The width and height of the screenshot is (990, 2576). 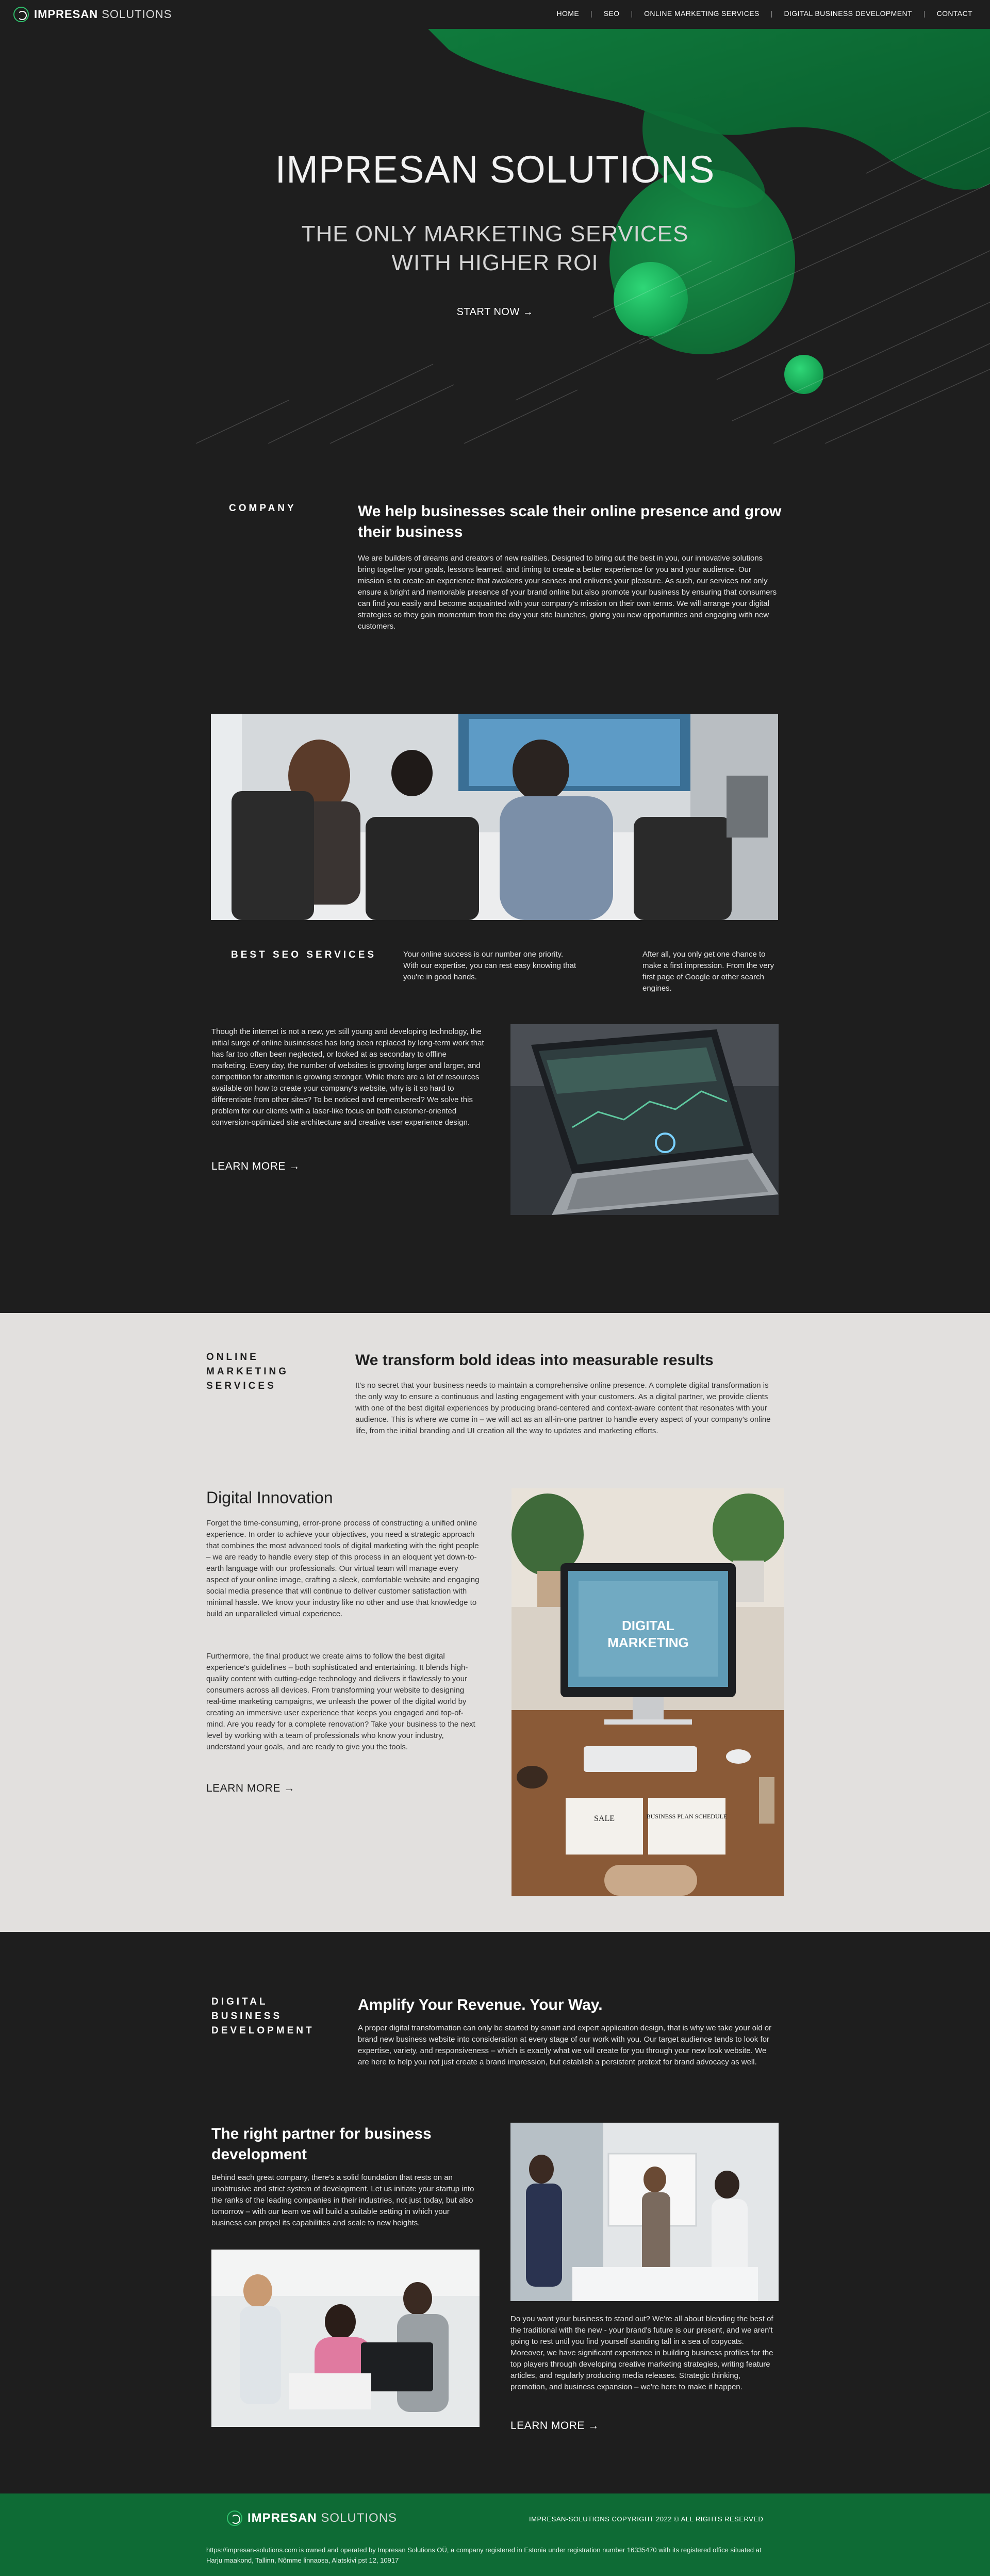 I want to click on seo-learn-more-link: LEARN MORE →, so click(x=255, y=1166).